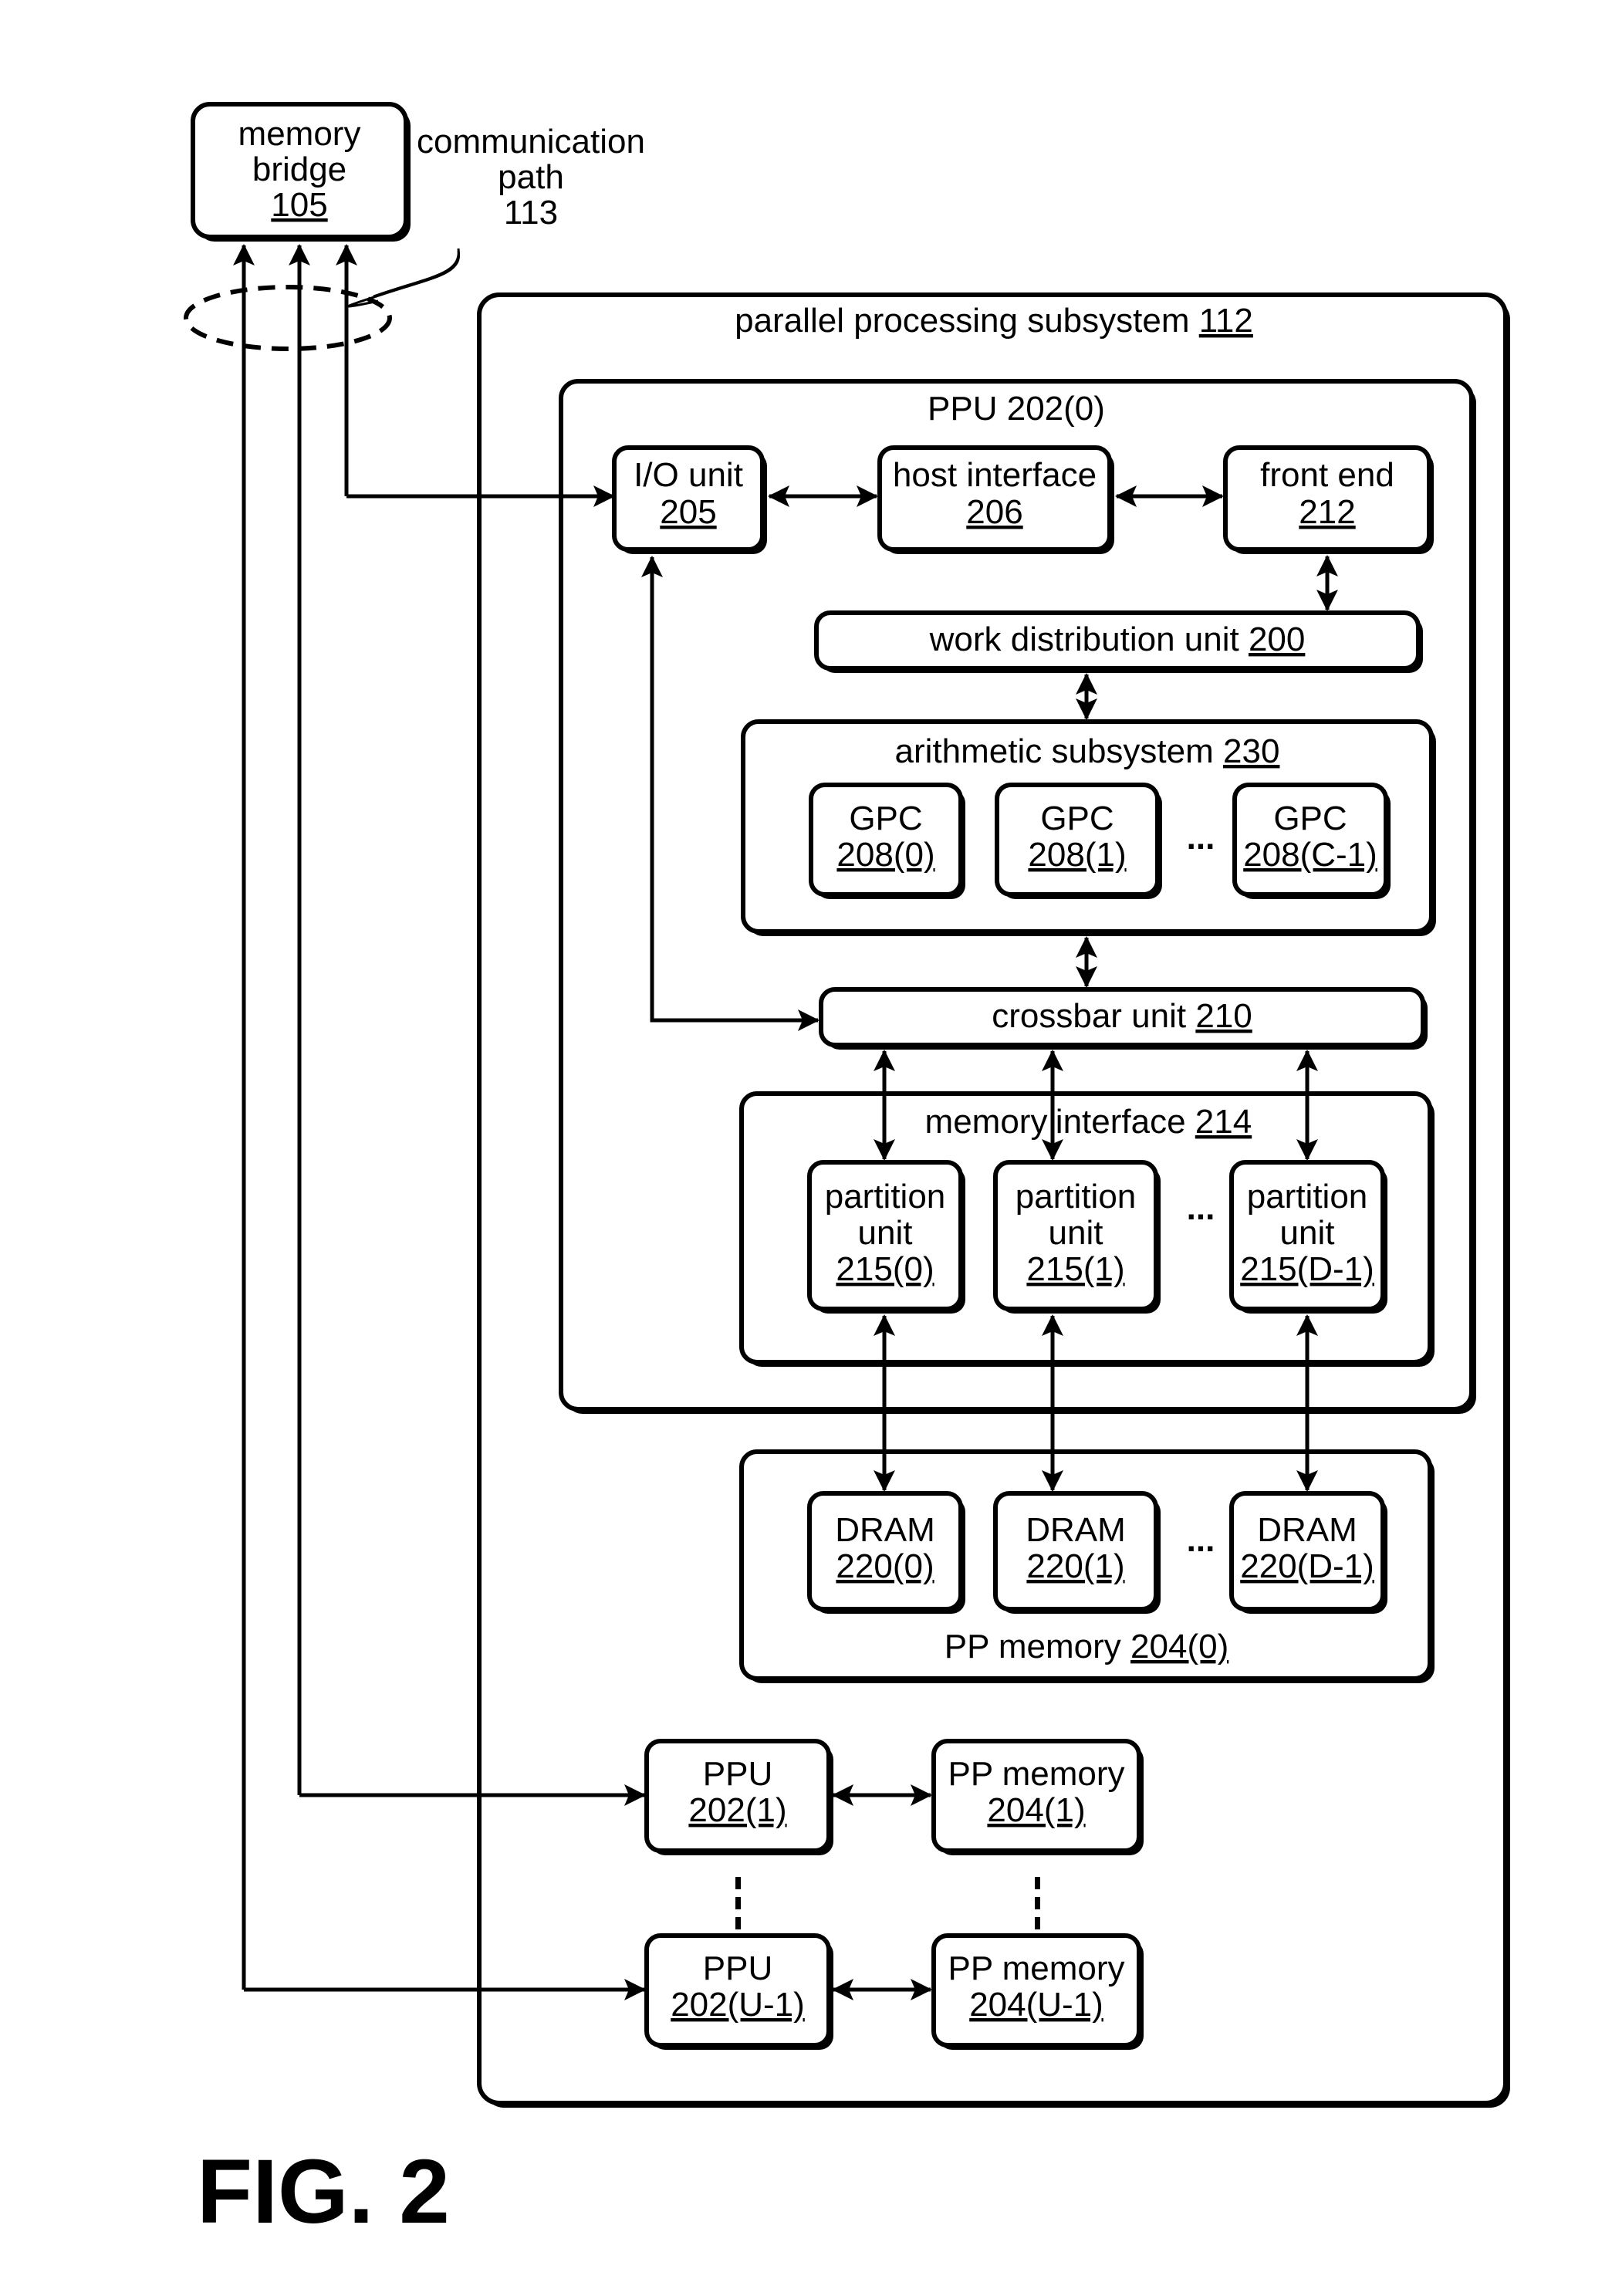 This screenshot has width=1612, height=2296. I want to click on pp-memory-1-block: PP memory 204(1), so click(1037, 1797).